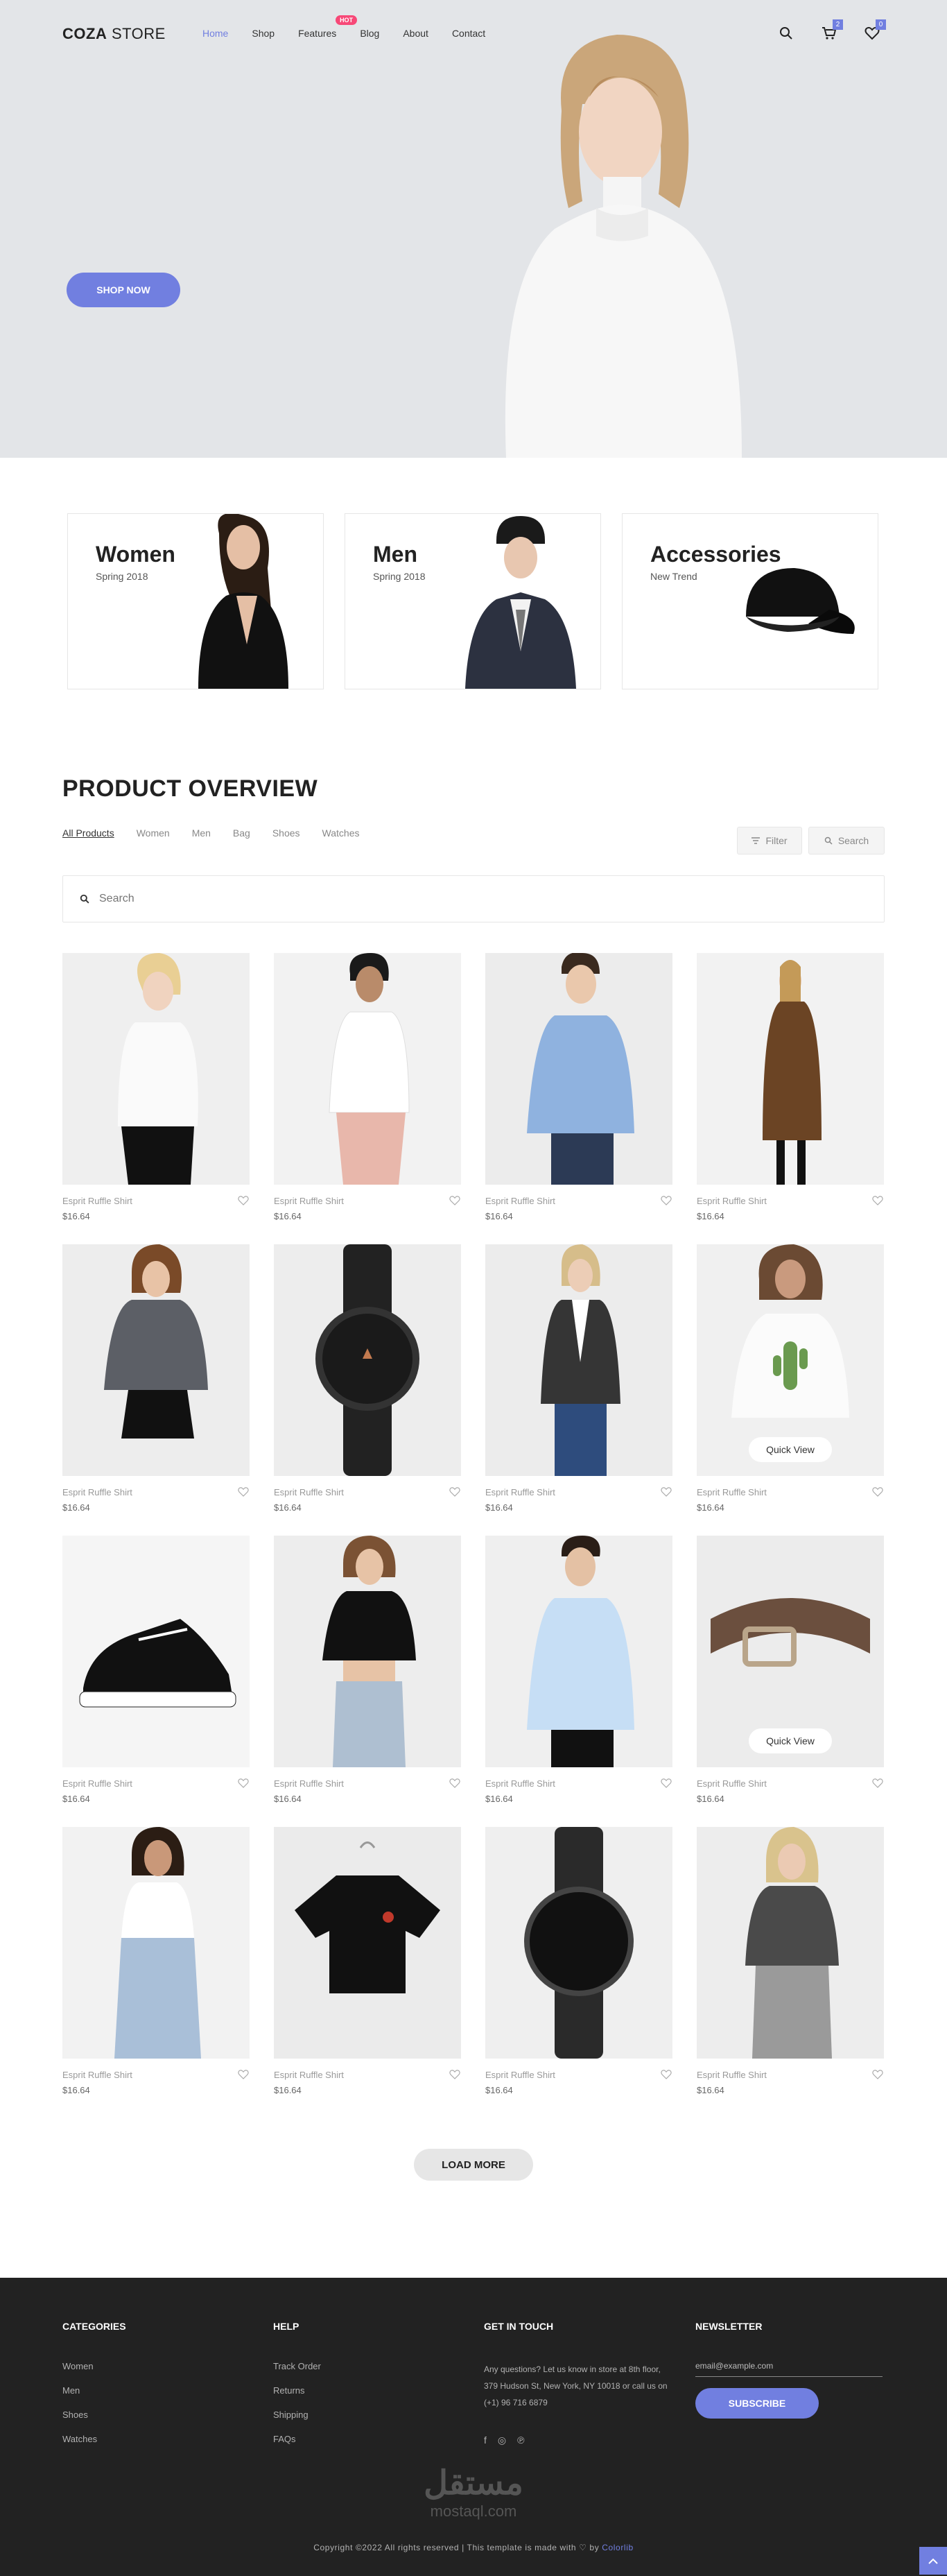 The height and width of the screenshot is (2576, 947). Describe the element at coordinates (297, 2390) in the screenshot. I see `footer-link-returns: Returns` at that location.